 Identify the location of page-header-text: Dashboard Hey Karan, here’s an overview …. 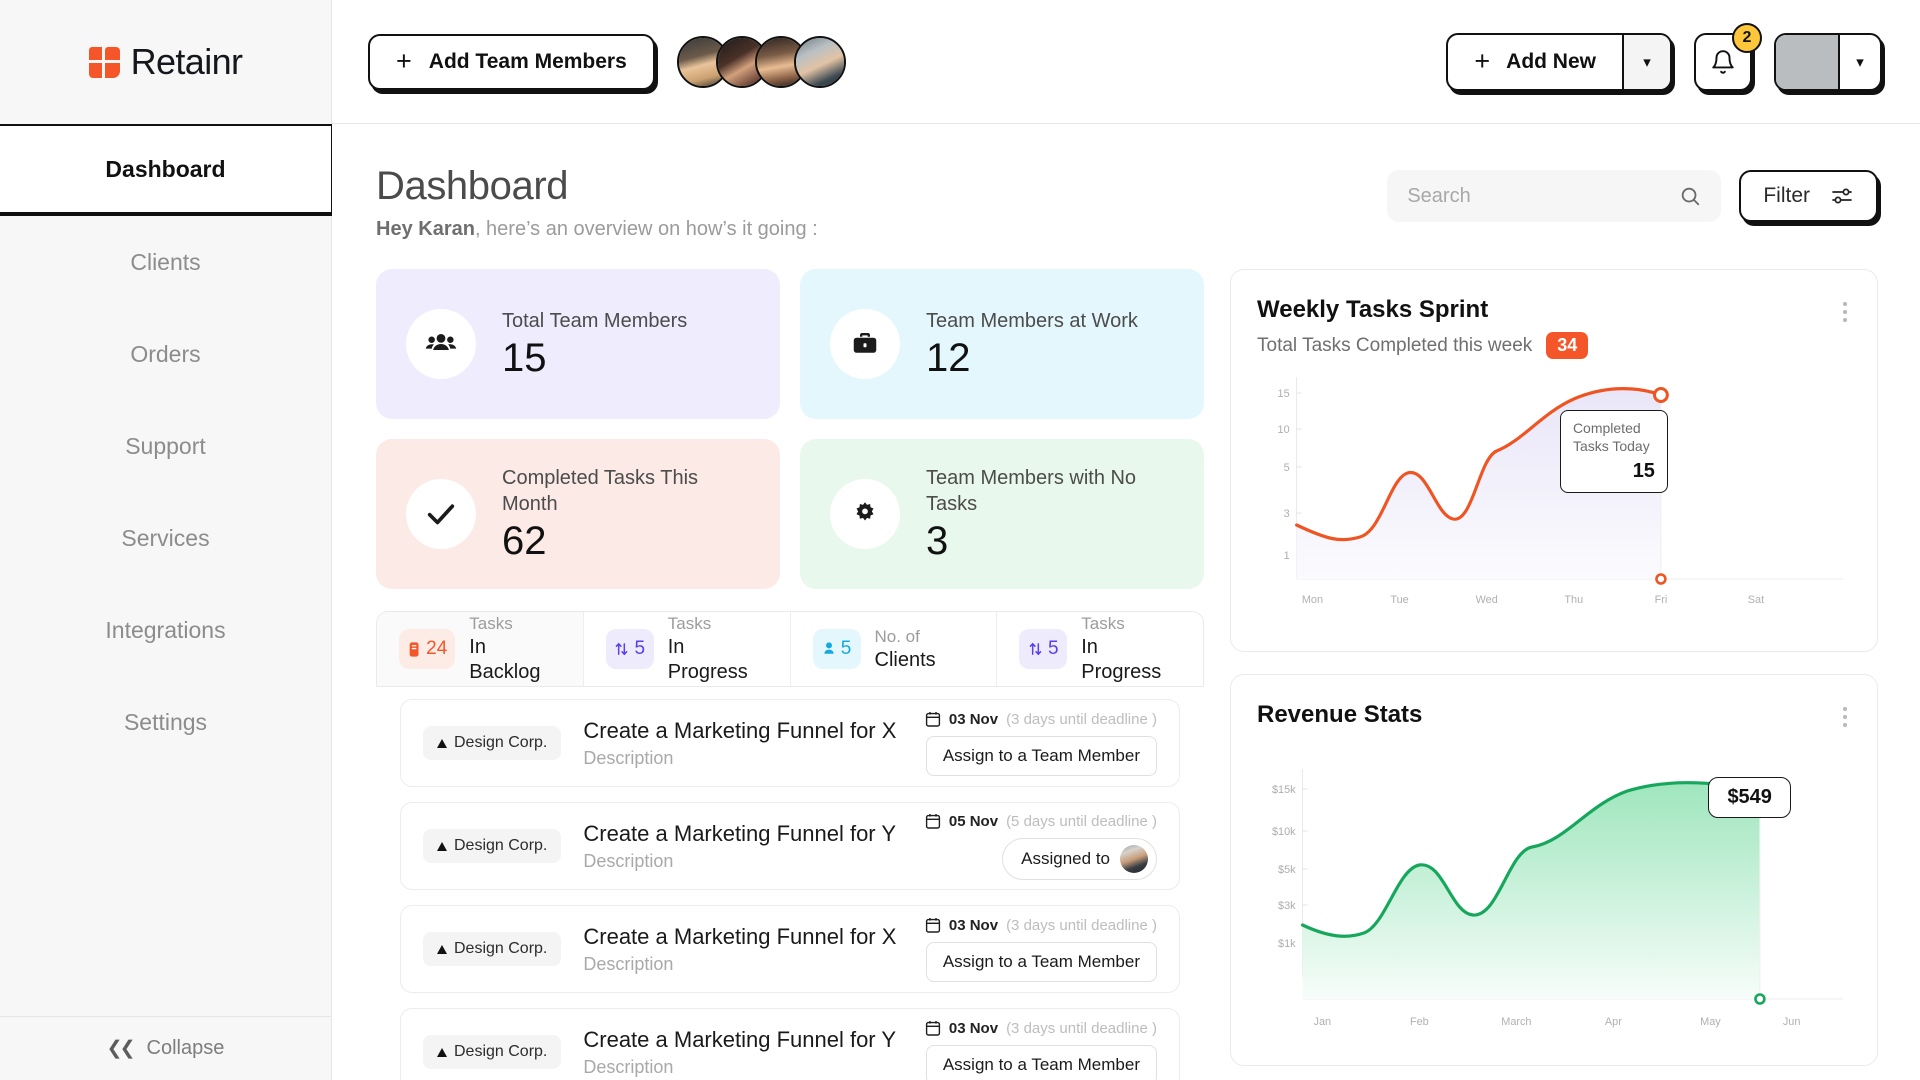
(597, 202).